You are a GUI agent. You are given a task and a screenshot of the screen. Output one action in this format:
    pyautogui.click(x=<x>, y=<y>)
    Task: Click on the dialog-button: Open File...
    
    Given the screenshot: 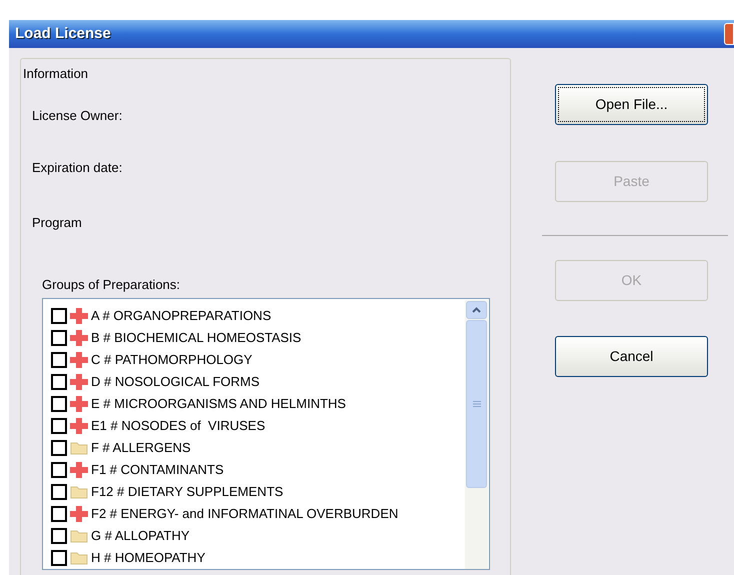 What is the action you would take?
    pyautogui.click(x=631, y=104)
    